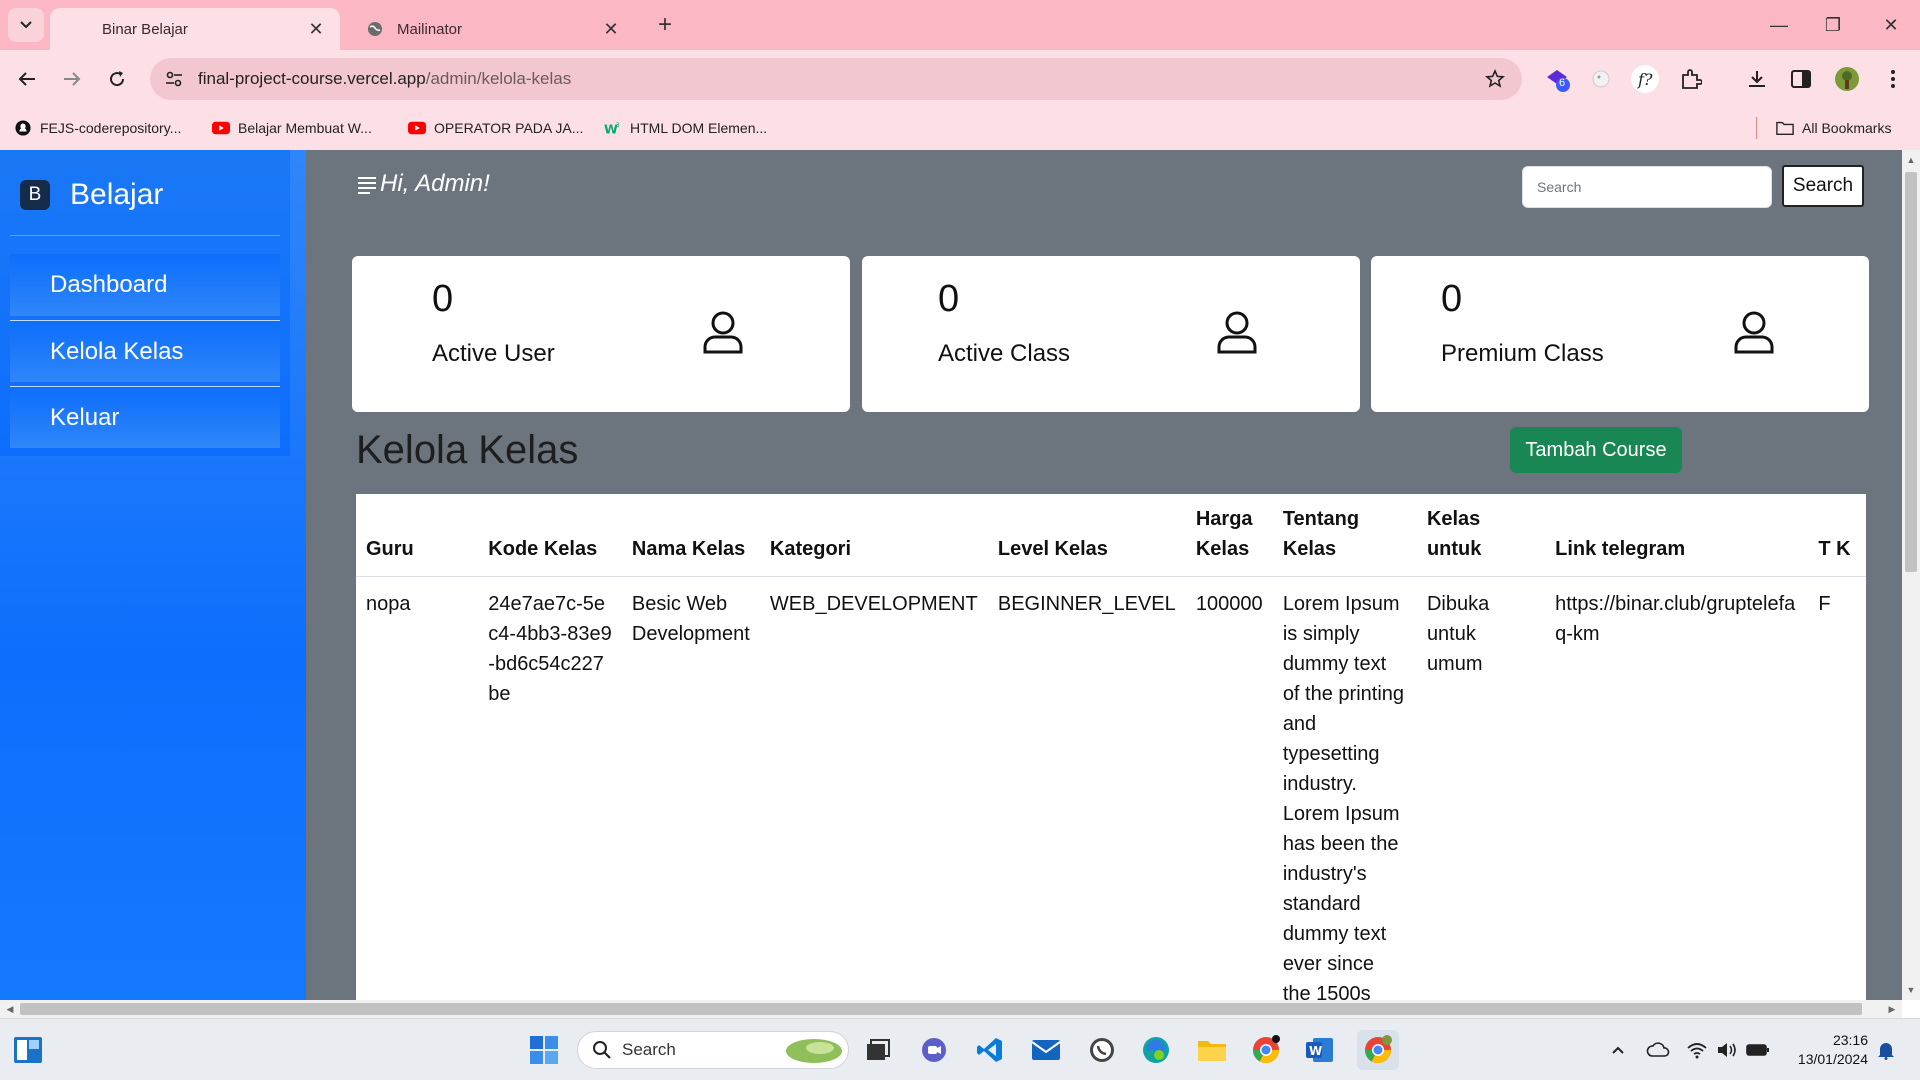 Image resolution: width=1920 pixels, height=1080 pixels. Describe the element at coordinates (934, 1050) in the screenshot. I see `teams-chat-icon` at that location.